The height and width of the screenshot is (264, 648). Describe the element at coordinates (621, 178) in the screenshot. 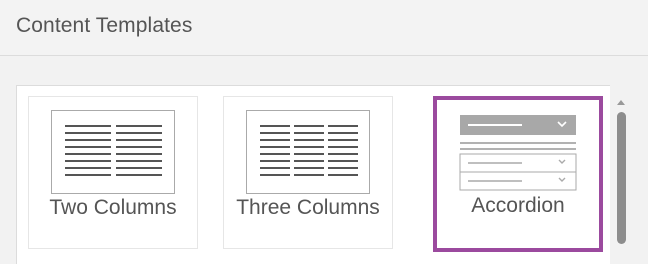

I see `scrollbar-thumb` at that location.